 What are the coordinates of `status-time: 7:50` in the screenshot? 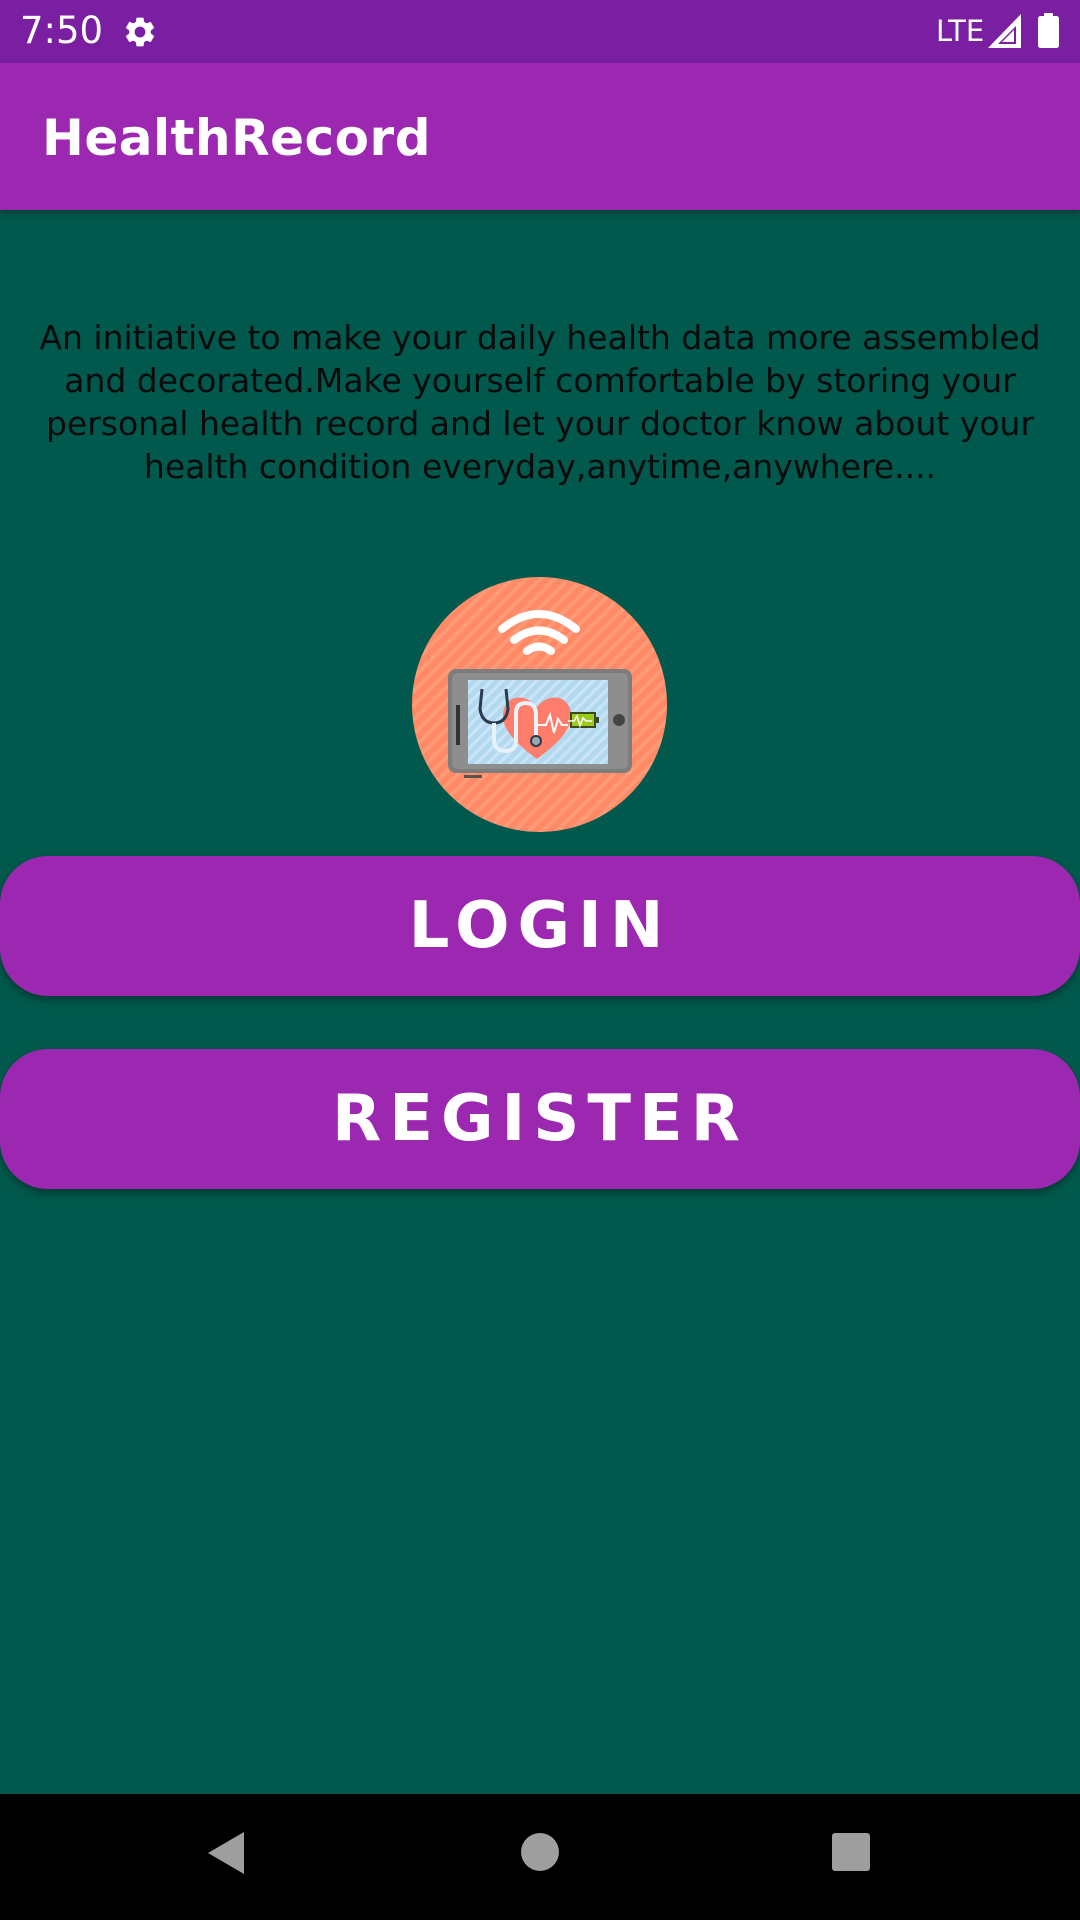 It's located at (62, 30).